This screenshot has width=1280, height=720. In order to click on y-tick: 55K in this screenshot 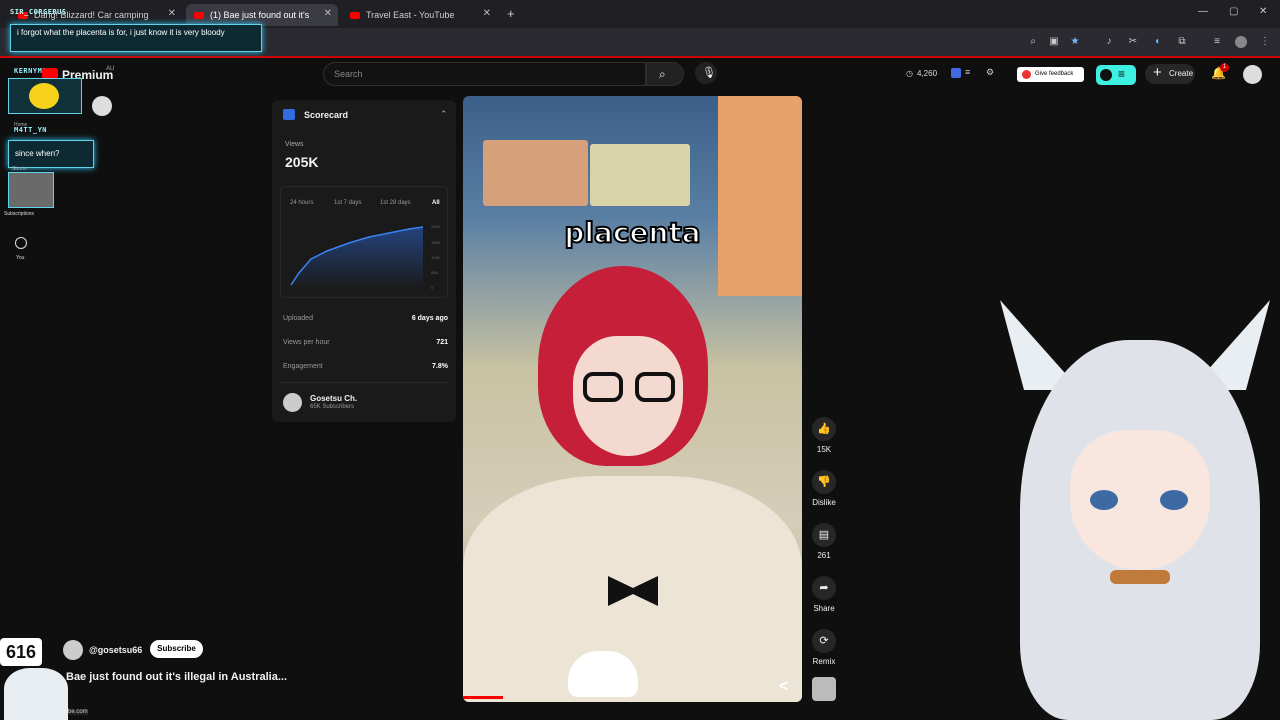, I will do `click(435, 272)`.